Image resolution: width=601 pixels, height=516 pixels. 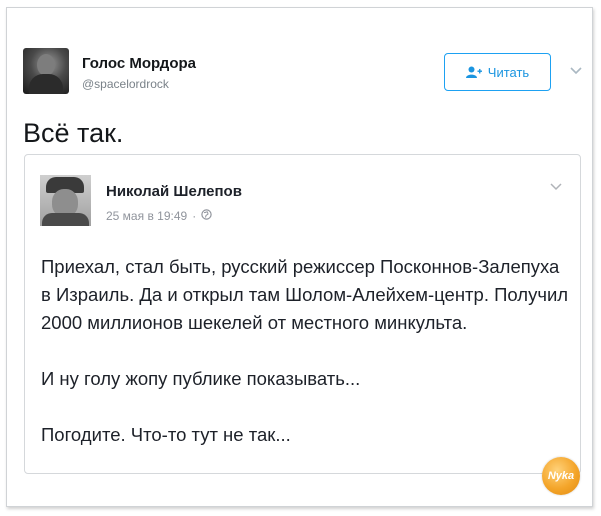 What do you see at coordinates (46, 71) in the screenshot?
I see `author-avatar` at bounding box center [46, 71].